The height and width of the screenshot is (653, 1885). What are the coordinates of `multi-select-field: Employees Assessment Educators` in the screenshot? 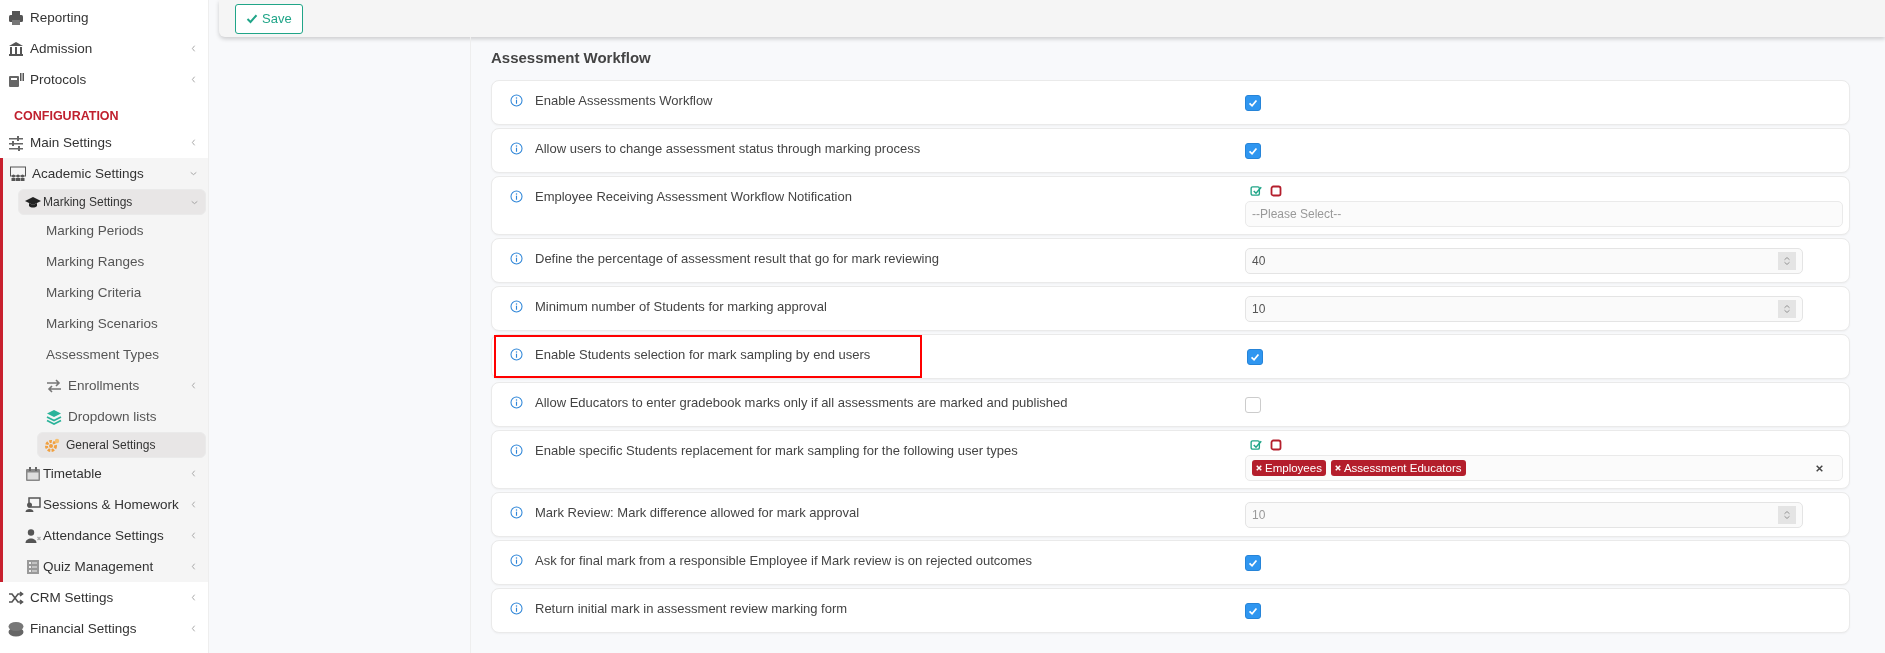 It's located at (1544, 468).